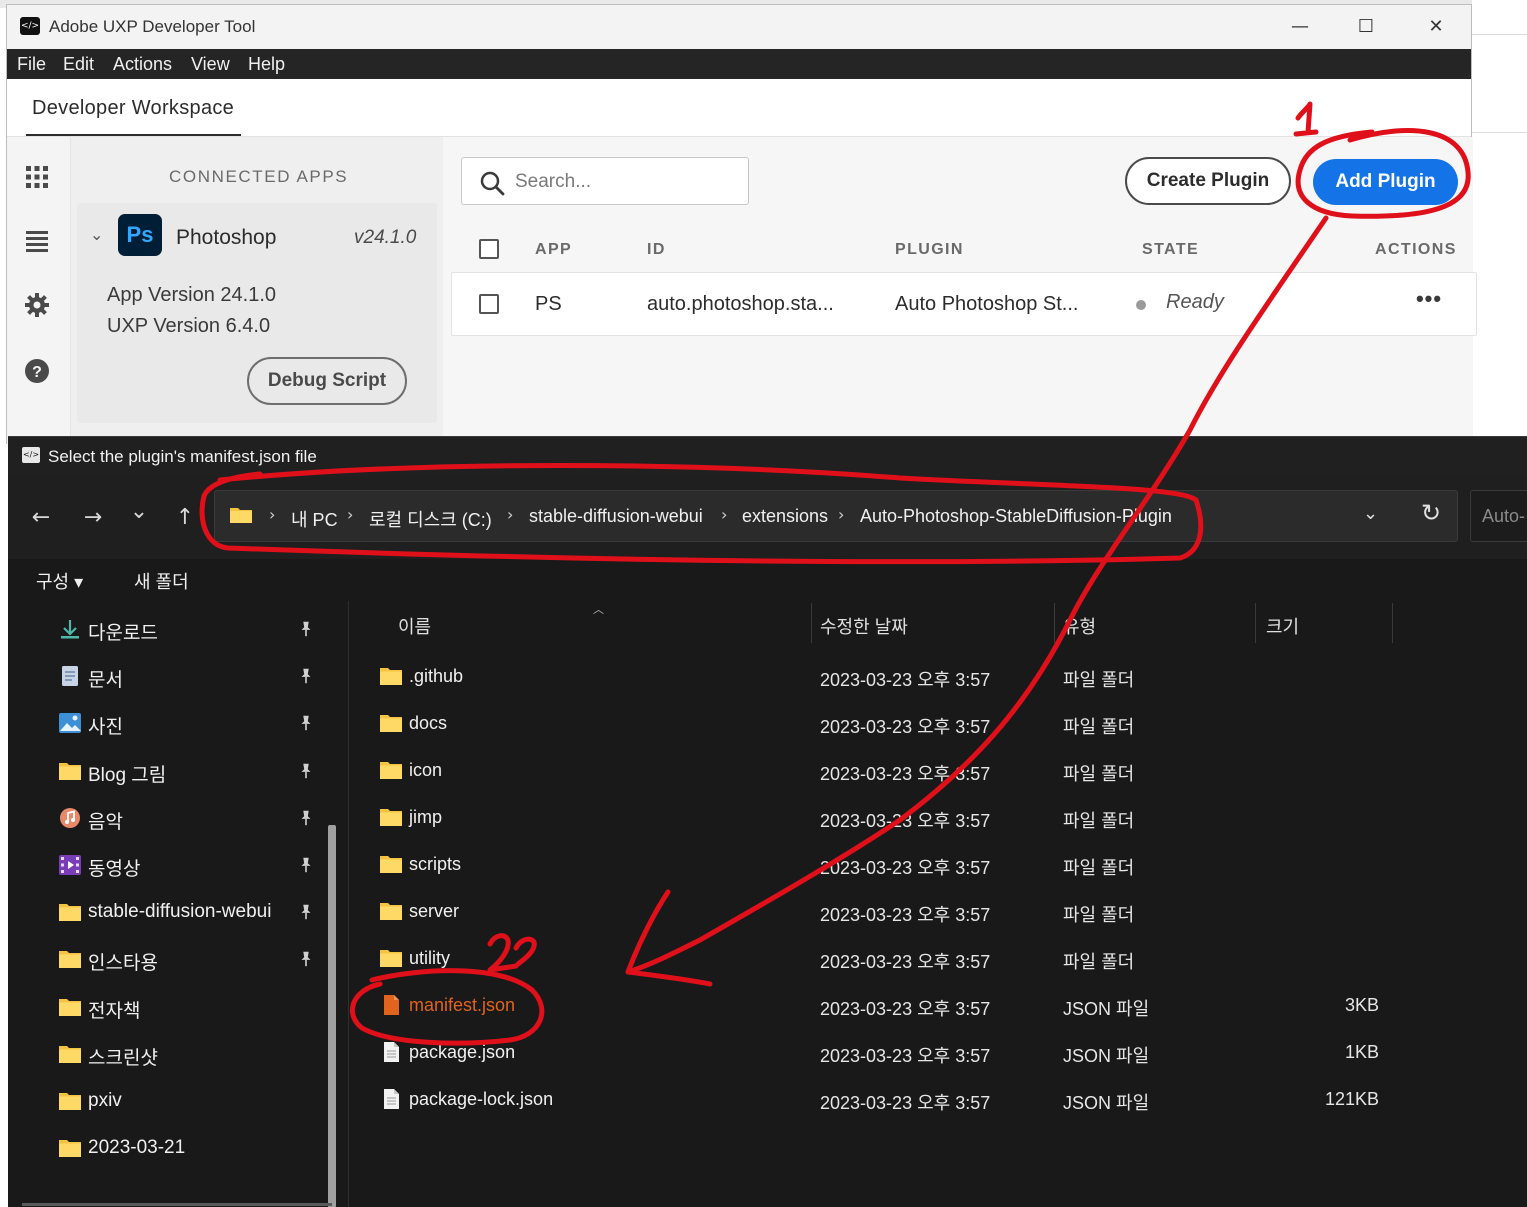 This screenshot has height=1207, width=1527. I want to click on minimize-button: —, so click(1300, 27).